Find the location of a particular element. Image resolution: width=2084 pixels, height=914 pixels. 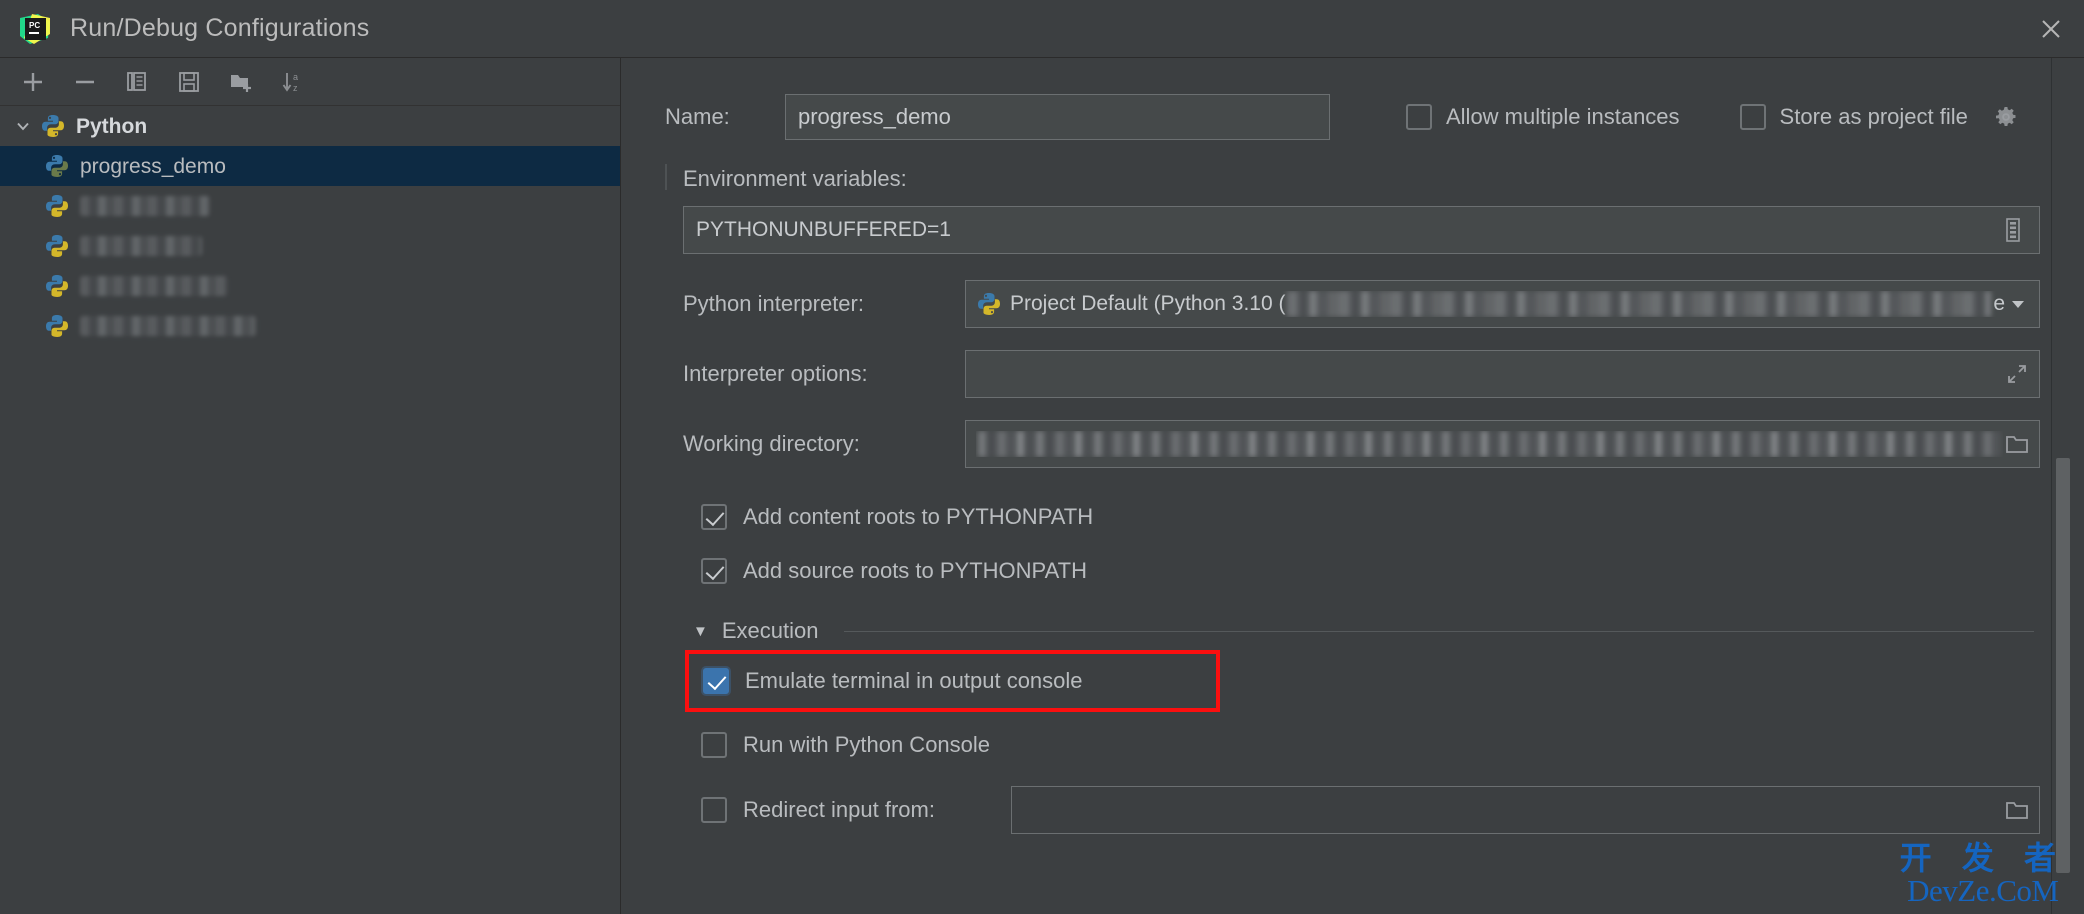

working-directory-path-redacted is located at coordinates (1489, 444).